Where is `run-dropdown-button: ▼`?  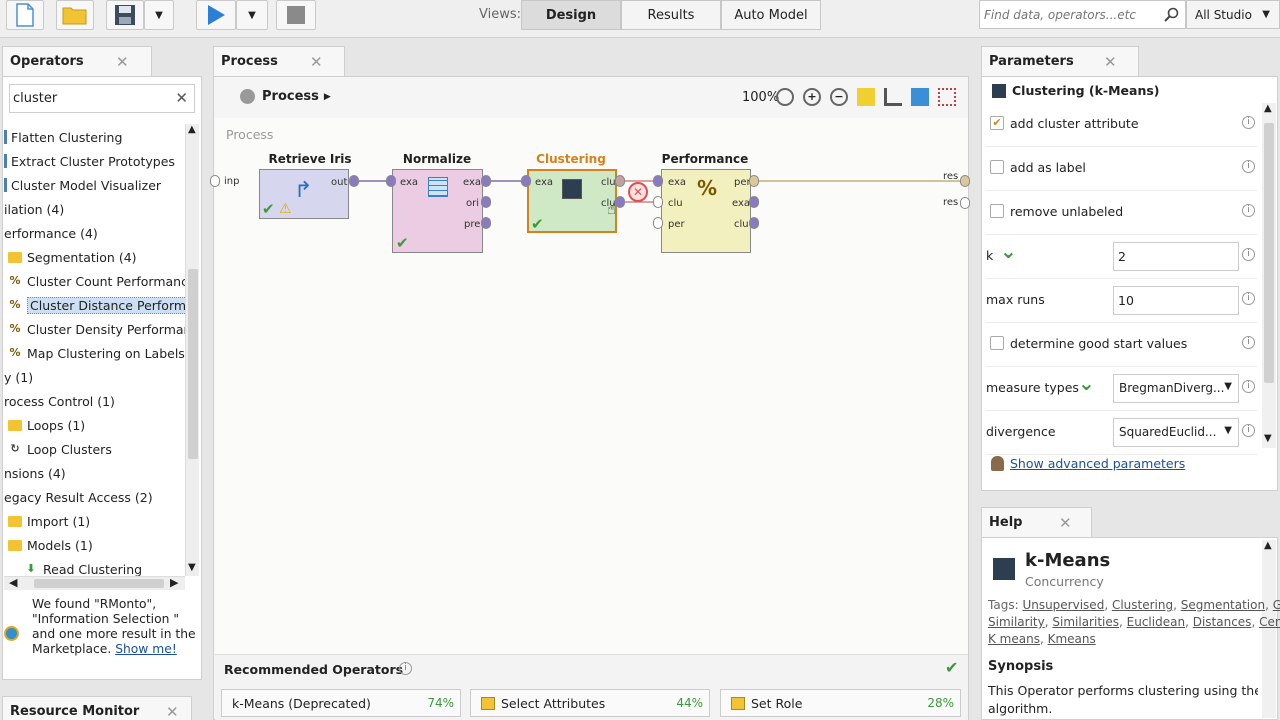 run-dropdown-button: ▼ is located at coordinates (252, 15).